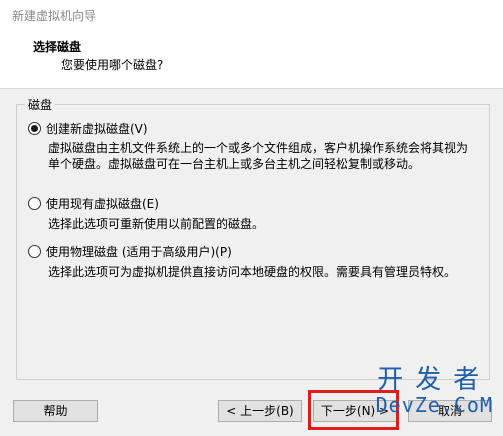 This screenshot has height=436, width=503. What do you see at coordinates (112, 65) in the screenshot?
I see `page-subtitle: 您要使用哪个磁盘?` at bounding box center [112, 65].